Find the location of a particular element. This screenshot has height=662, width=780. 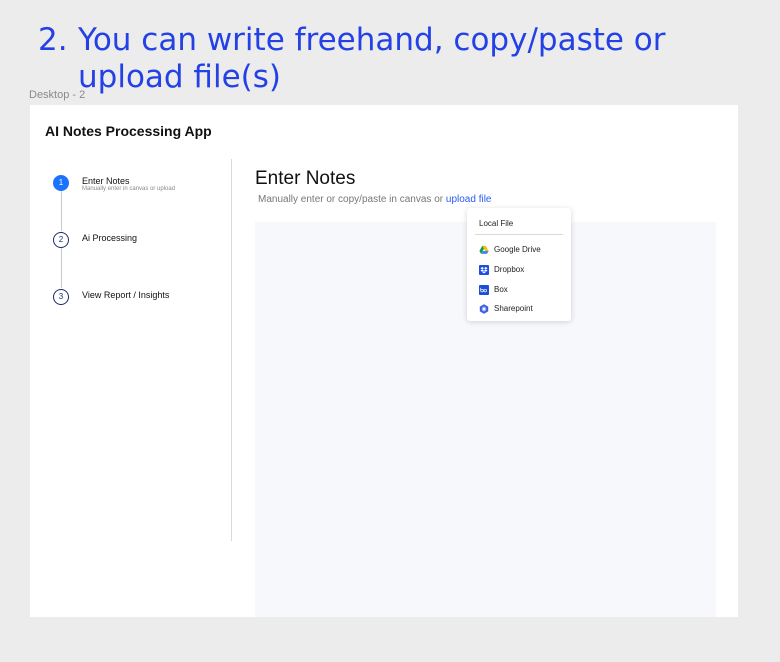

step-label: View Report / Insights is located at coordinates (126, 295).